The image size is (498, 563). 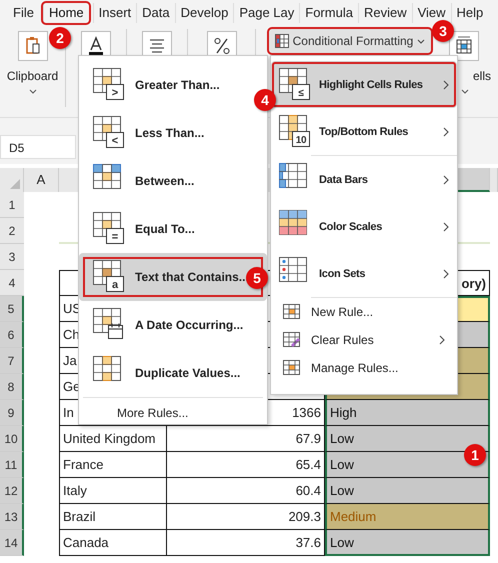 What do you see at coordinates (65, 13) in the screenshot?
I see `ribbon-tab: Home` at bounding box center [65, 13].